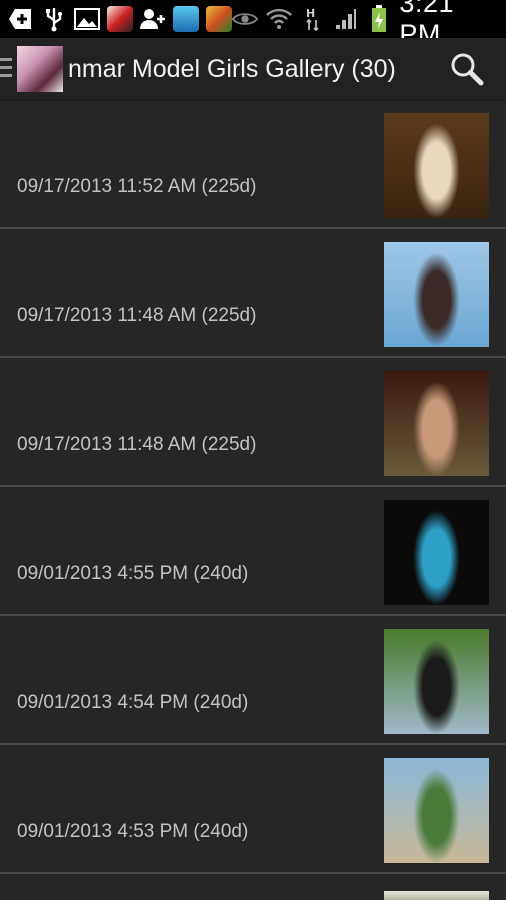  I want to click on search-button, so click(467, 69).